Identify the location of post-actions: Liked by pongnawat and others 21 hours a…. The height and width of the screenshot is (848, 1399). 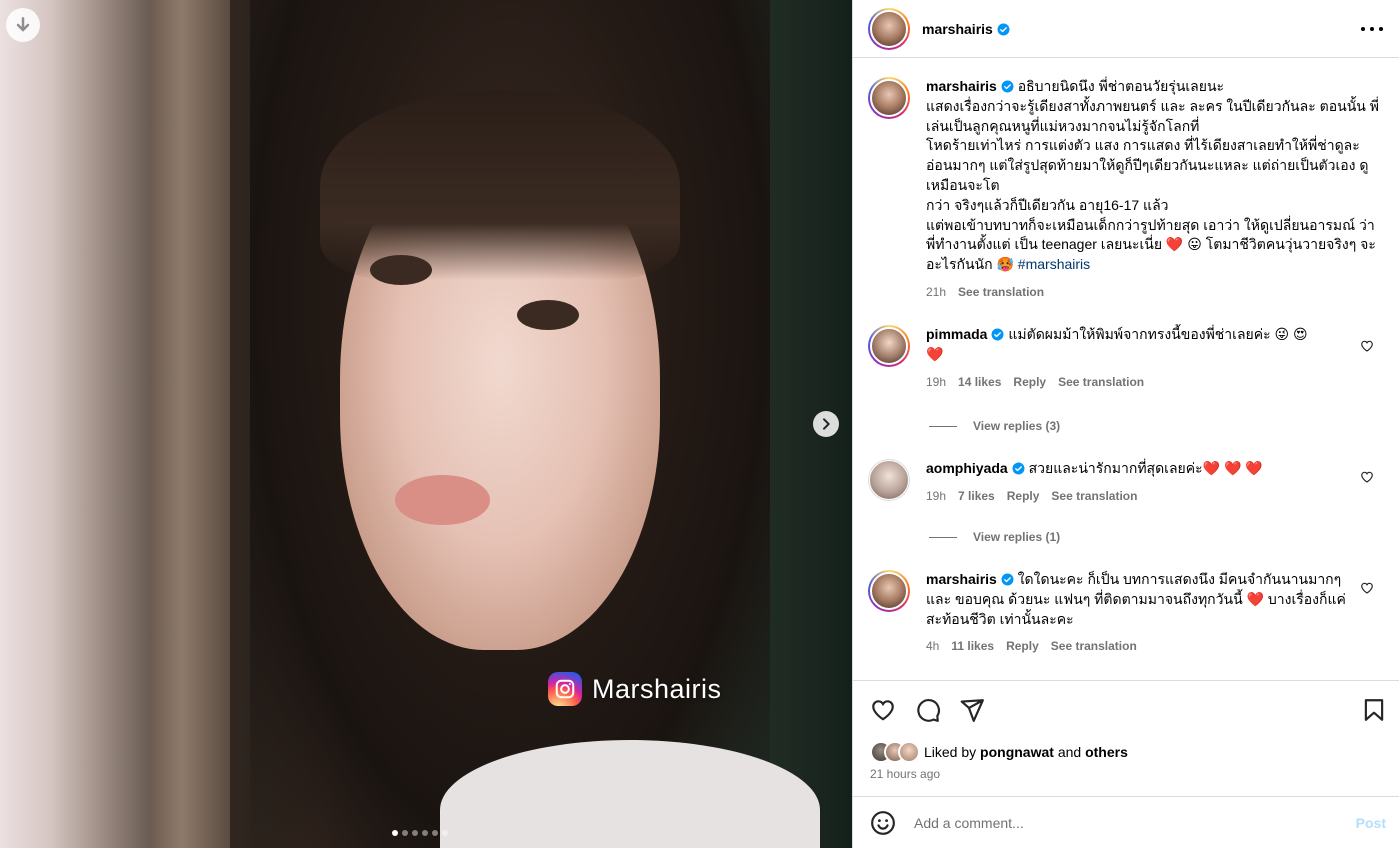
(1126, 738).